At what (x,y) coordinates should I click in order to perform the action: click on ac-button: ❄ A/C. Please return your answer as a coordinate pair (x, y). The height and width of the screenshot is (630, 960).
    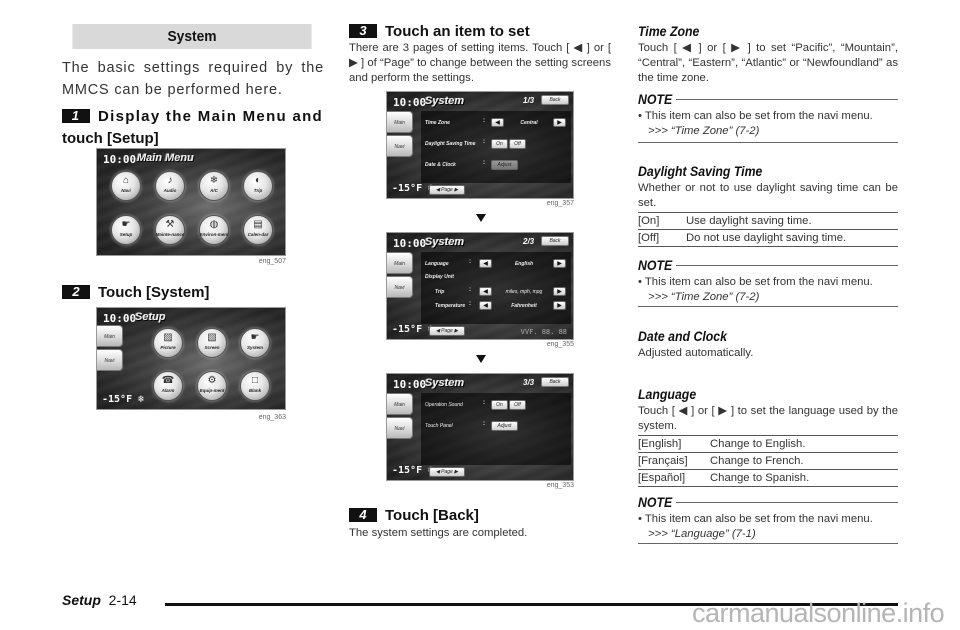
    Looking at the image, I should click on (214, 186).